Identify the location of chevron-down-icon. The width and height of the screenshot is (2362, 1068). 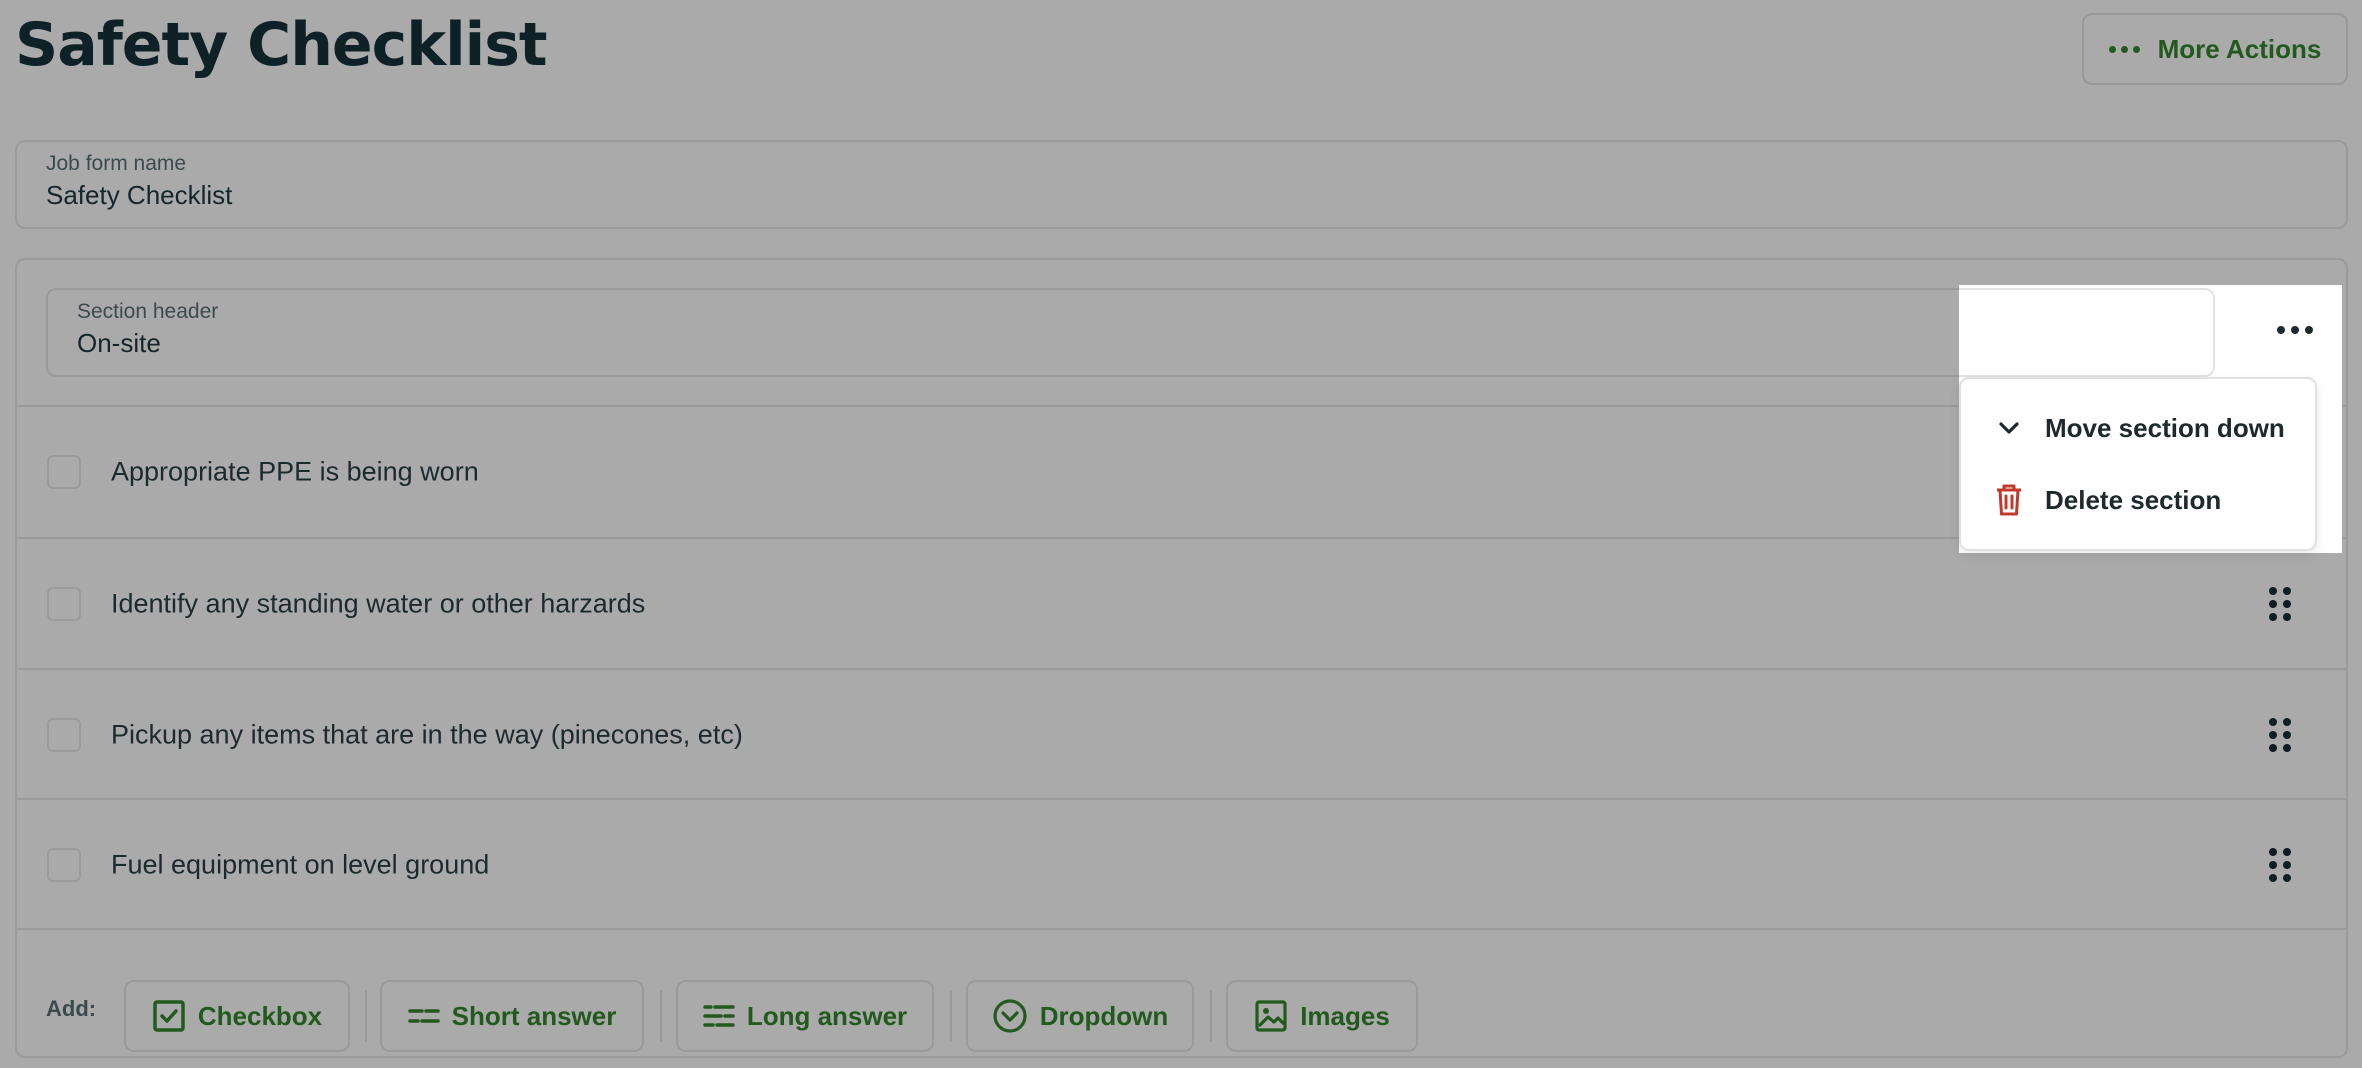
(2009, 428).